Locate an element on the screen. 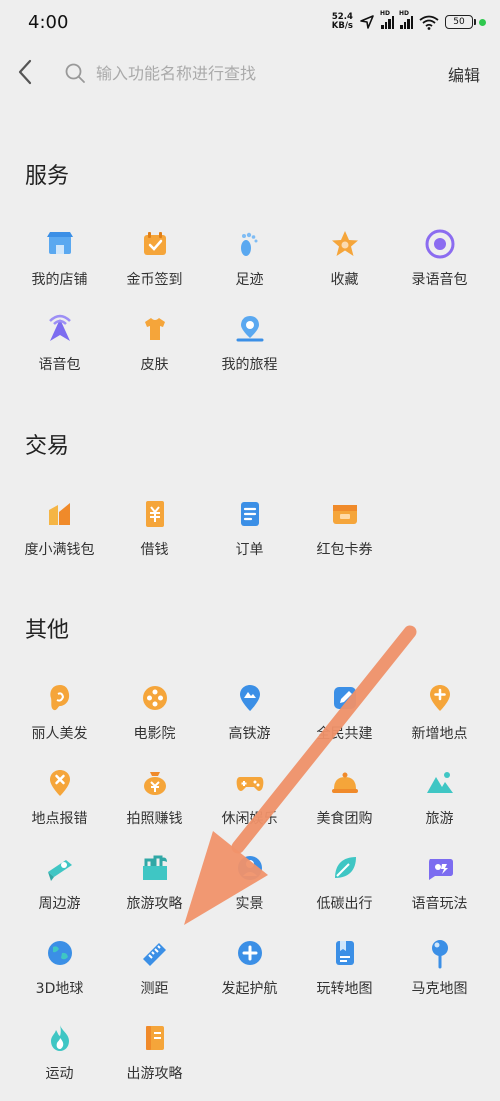 This screenshot has height=1101, width=500. globe-icon is located at coordinates (59, 953).